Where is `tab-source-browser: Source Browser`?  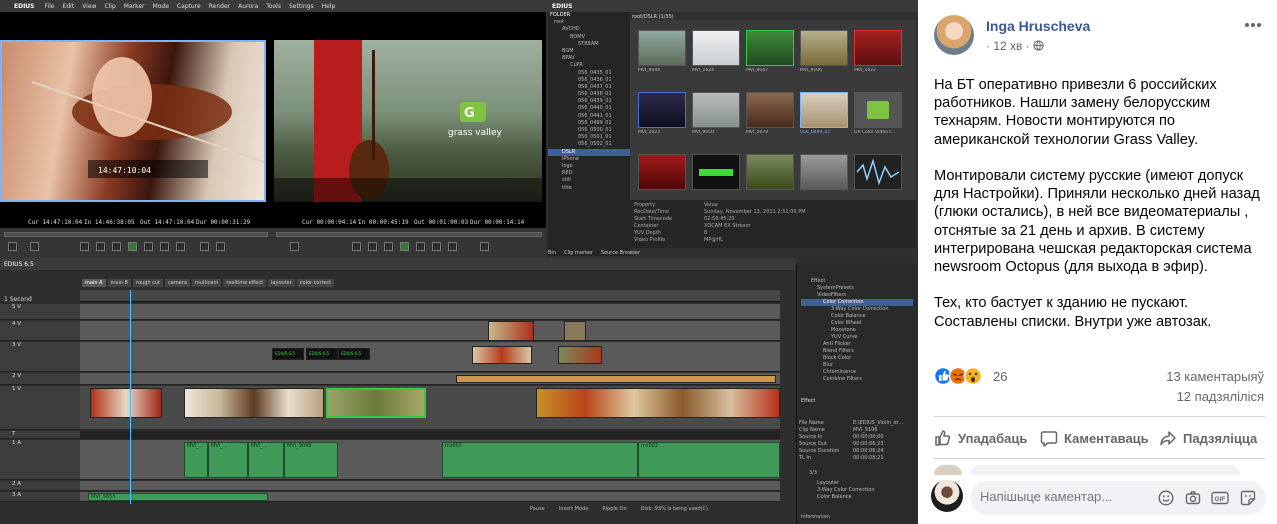 tab-source-browser: Source Browser is located at coordinates (620, 253).